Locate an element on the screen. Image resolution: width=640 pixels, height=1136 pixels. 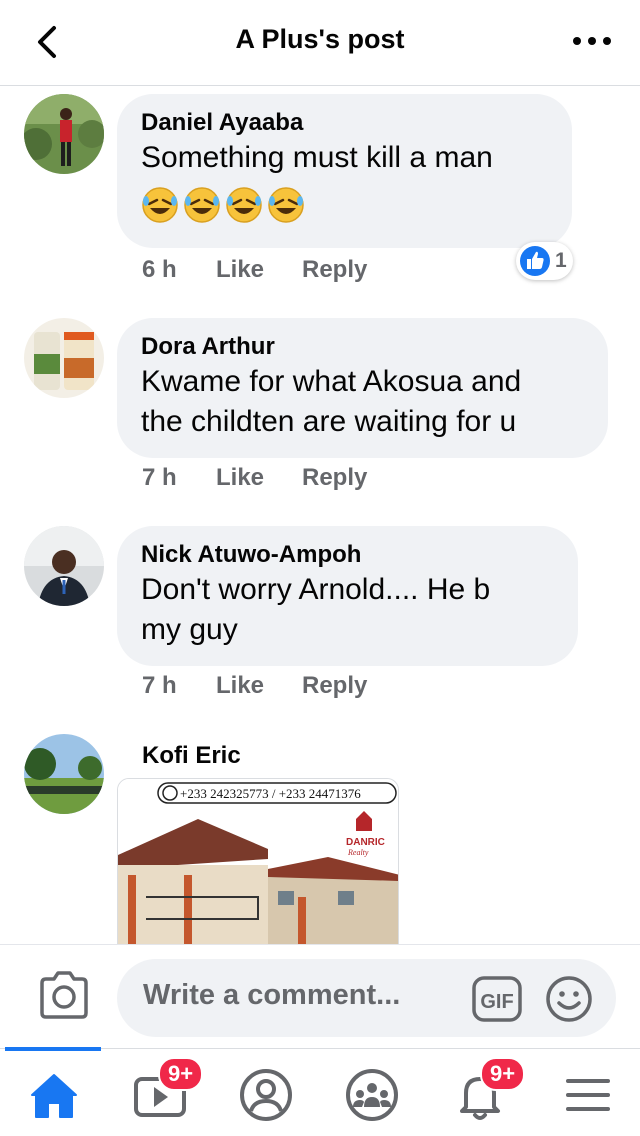
notifications-badge: 9+ is located at coordinates (503, 1074).